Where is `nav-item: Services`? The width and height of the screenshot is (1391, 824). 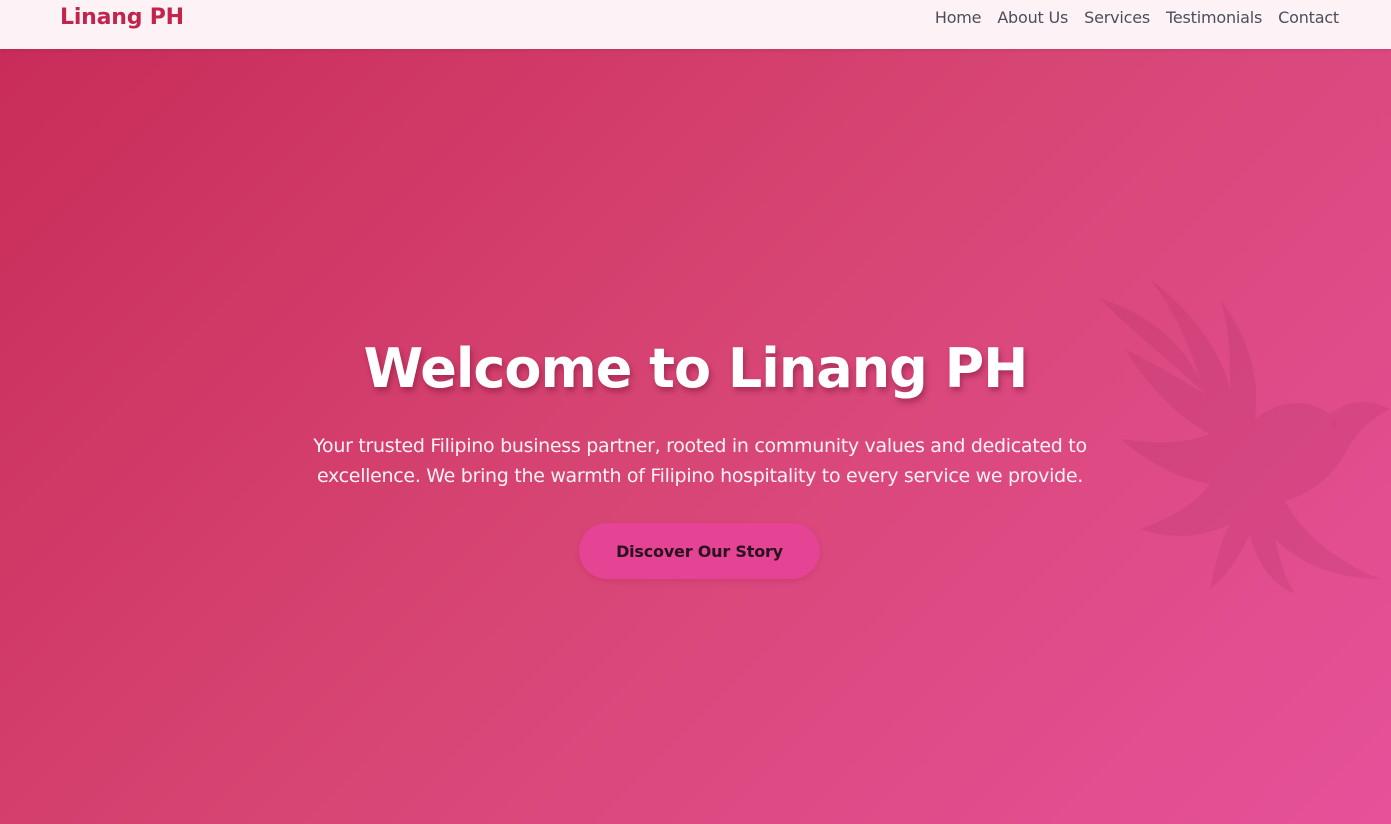 nav-item: Services is located at coordinates (1117, 18).